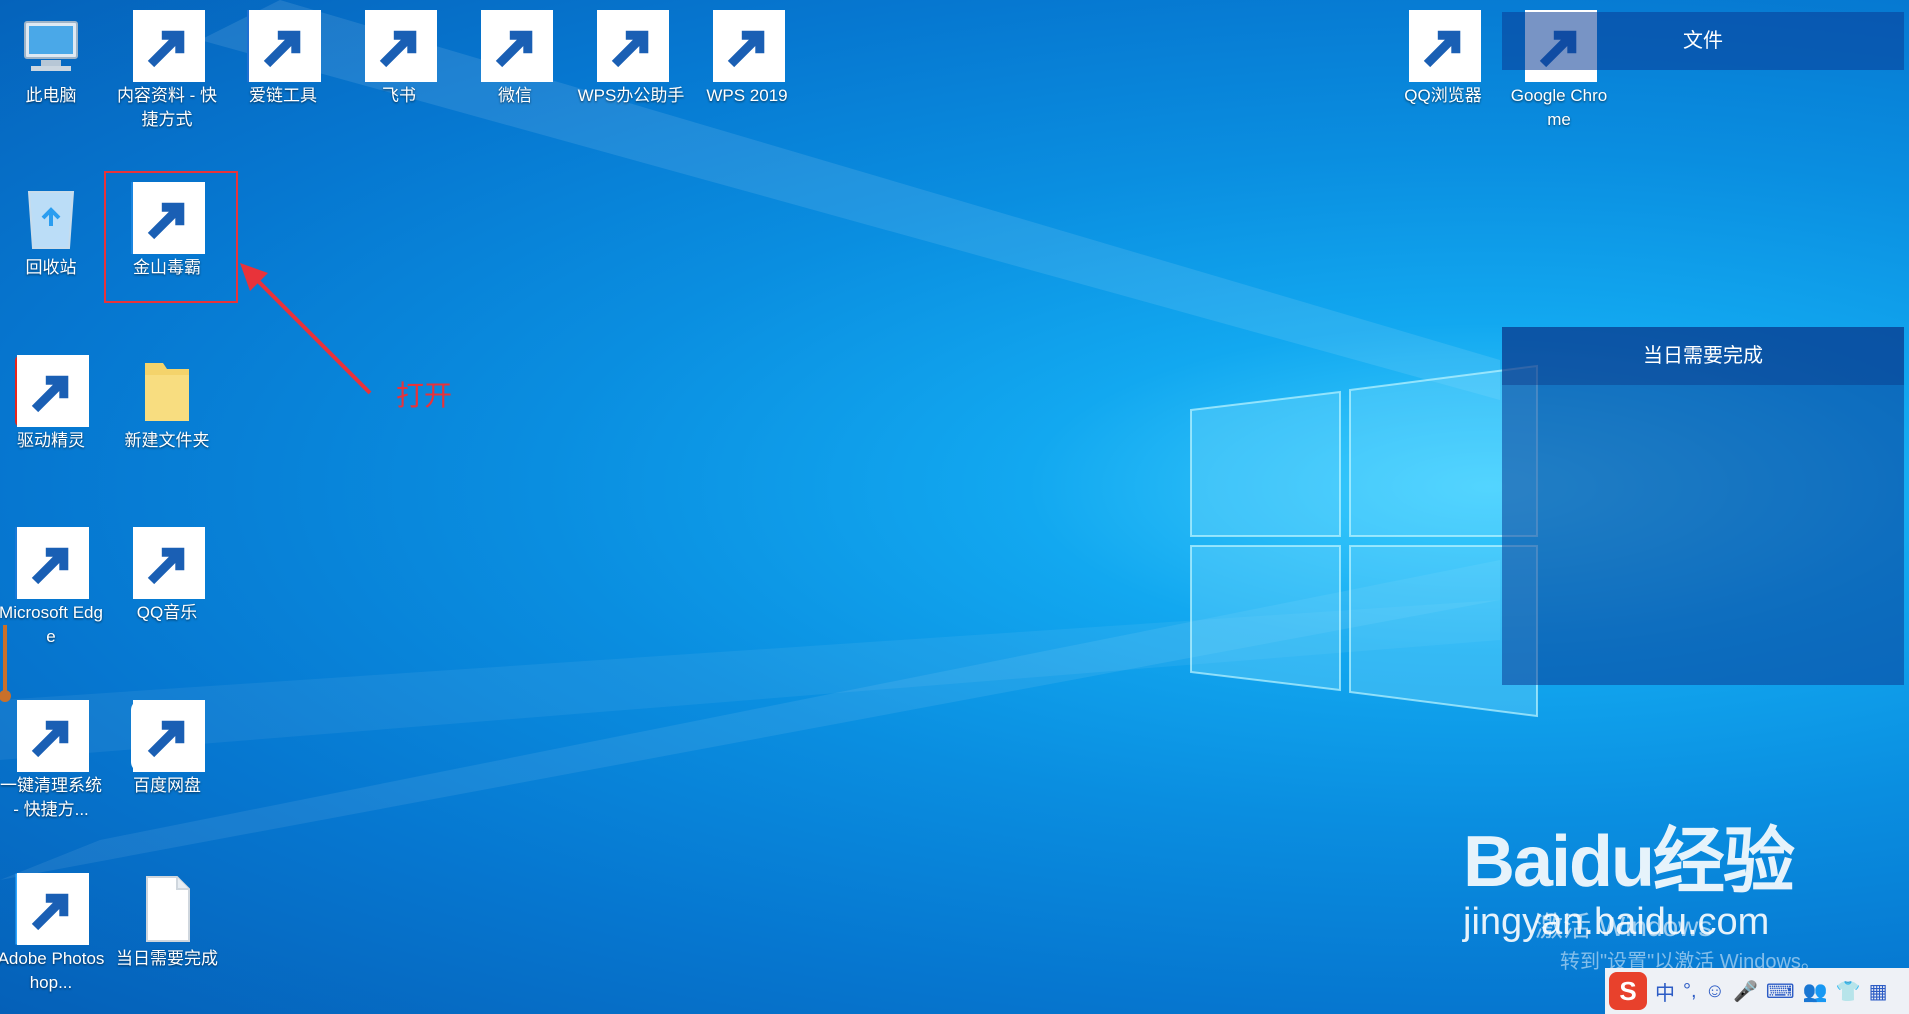 The height and width of the screenshot is (1014, 1909). I want to click on annotation-text: 打开, so click(424, 395).